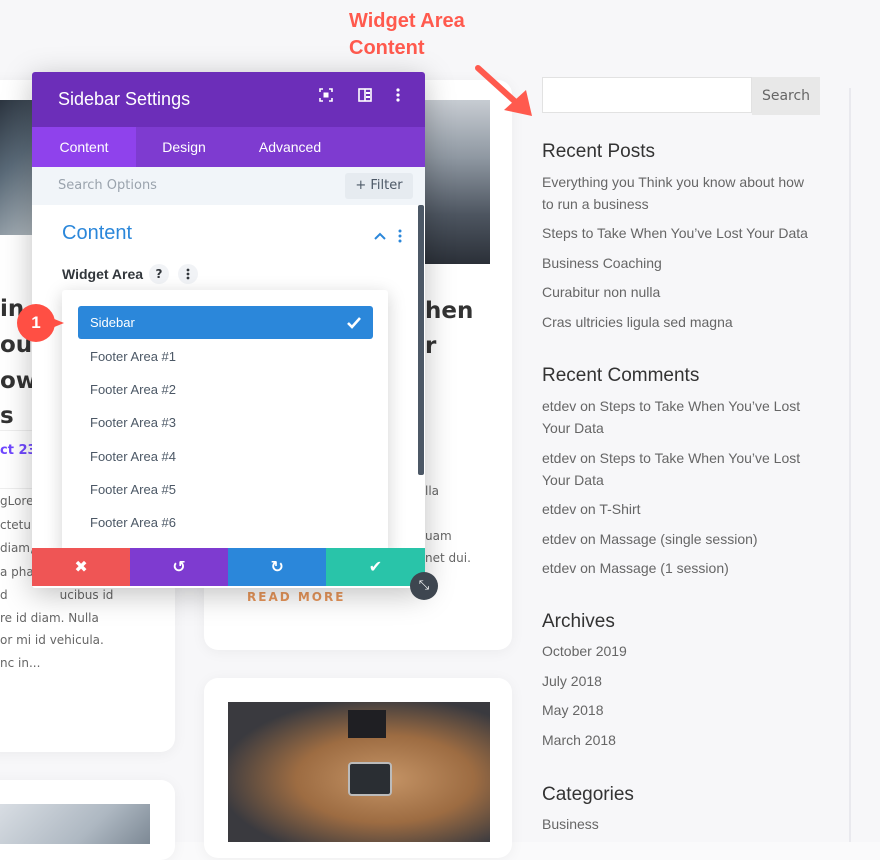  Describe the element at coordinates (457, 182) in the screenshot. I see `post-image-middle` at that location.